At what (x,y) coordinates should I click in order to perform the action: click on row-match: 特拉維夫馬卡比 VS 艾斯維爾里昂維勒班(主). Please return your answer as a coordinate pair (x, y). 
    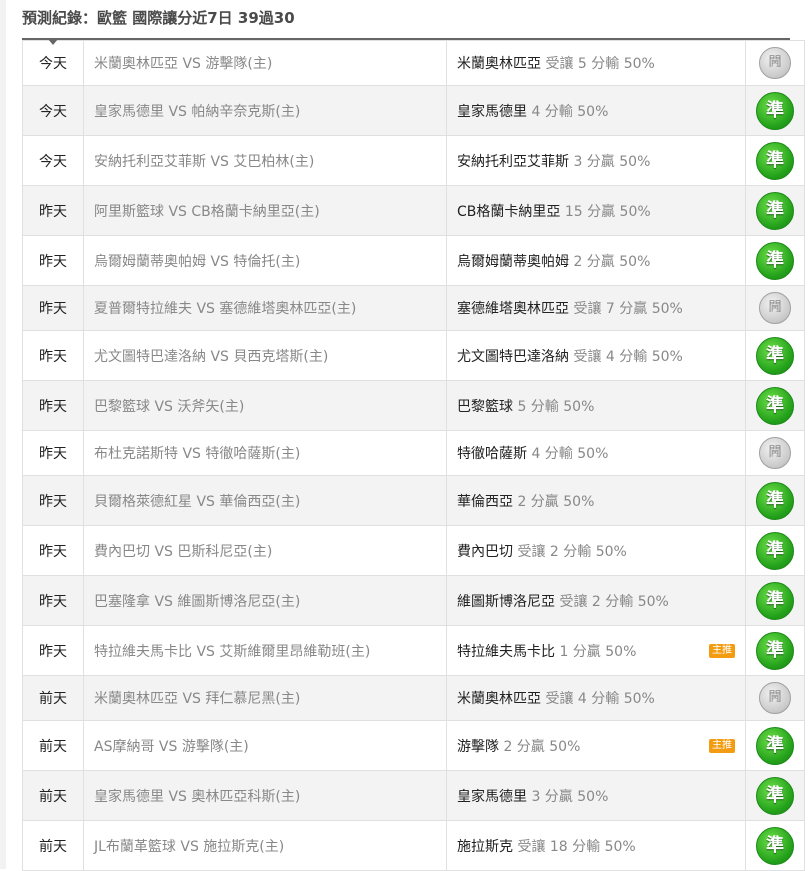
    Looking at the image, I should click on (265, 650).